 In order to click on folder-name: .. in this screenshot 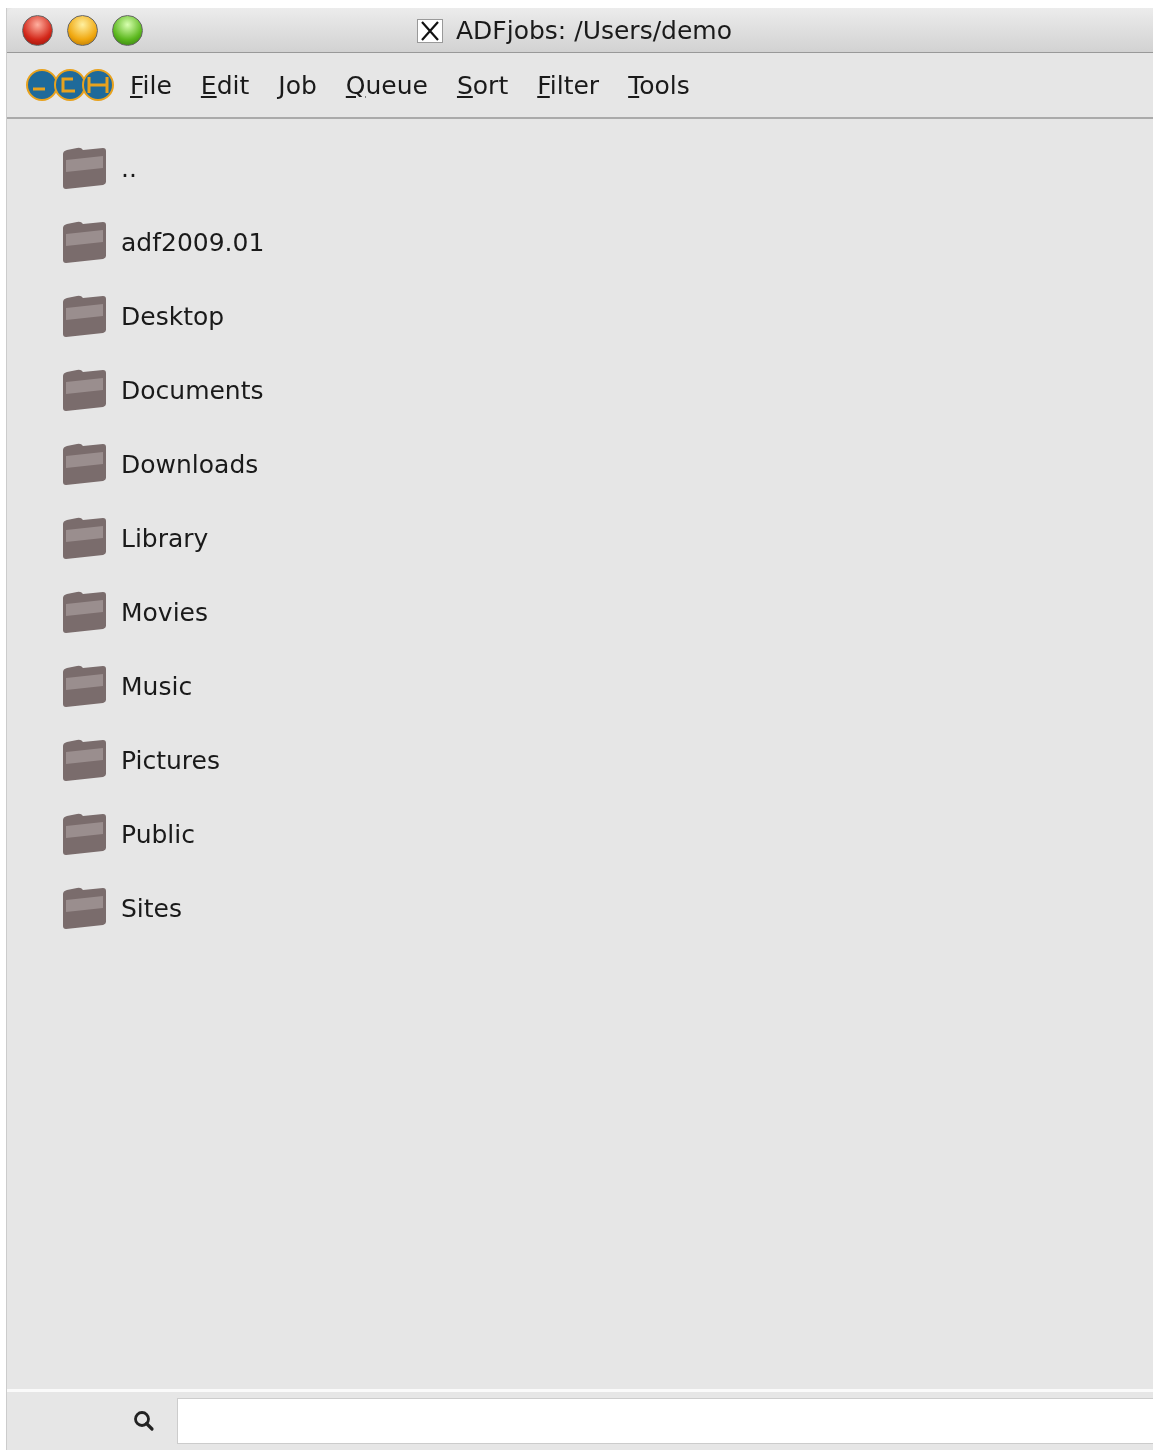, I will do `click(129, 168)`.